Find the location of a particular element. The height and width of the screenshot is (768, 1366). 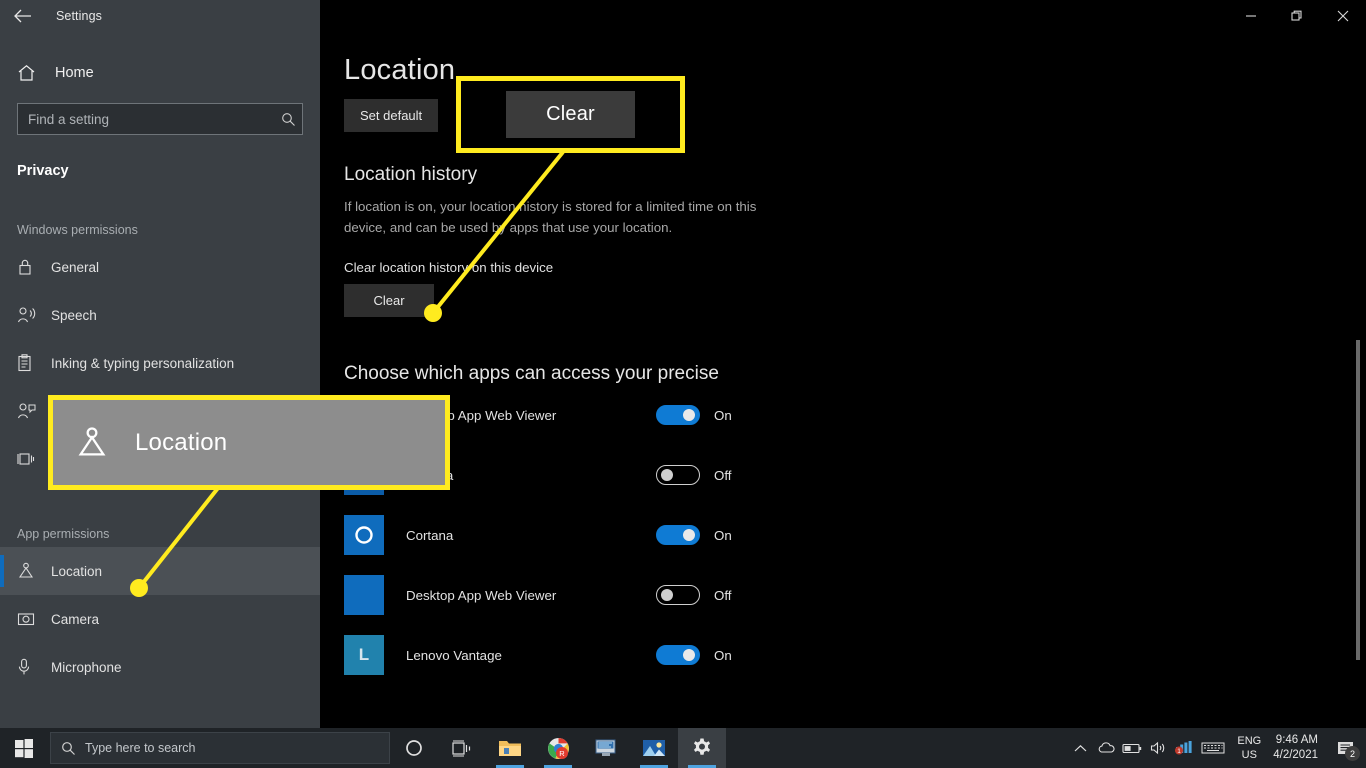

app-permission-row: Camera Off is located at coordinates (855, 475).